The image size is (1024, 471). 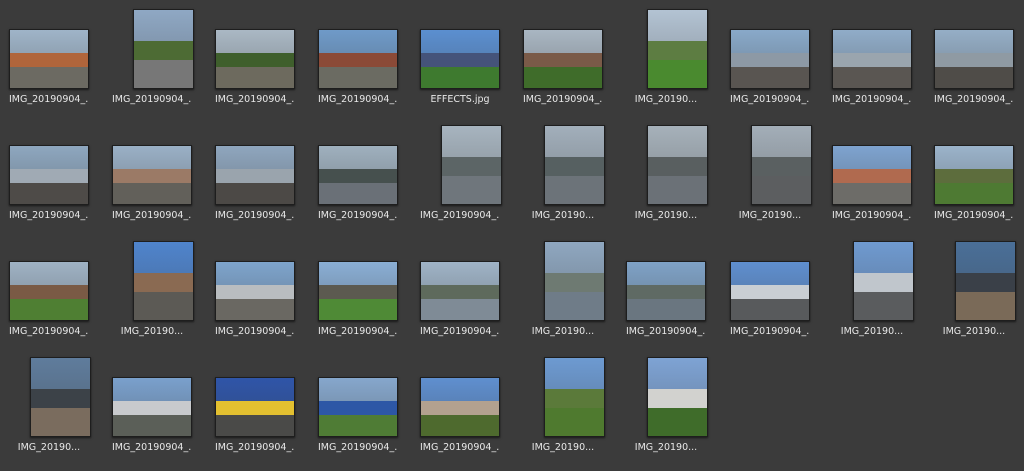 I want to click on file-tile: EFFECTS.jpg, so click(x=471, y=65).